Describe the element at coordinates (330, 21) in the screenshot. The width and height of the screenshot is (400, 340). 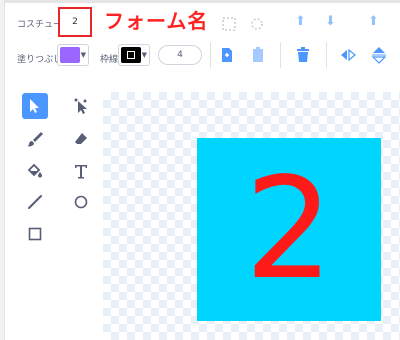
I see `backward-icon: ⬇` at that location.